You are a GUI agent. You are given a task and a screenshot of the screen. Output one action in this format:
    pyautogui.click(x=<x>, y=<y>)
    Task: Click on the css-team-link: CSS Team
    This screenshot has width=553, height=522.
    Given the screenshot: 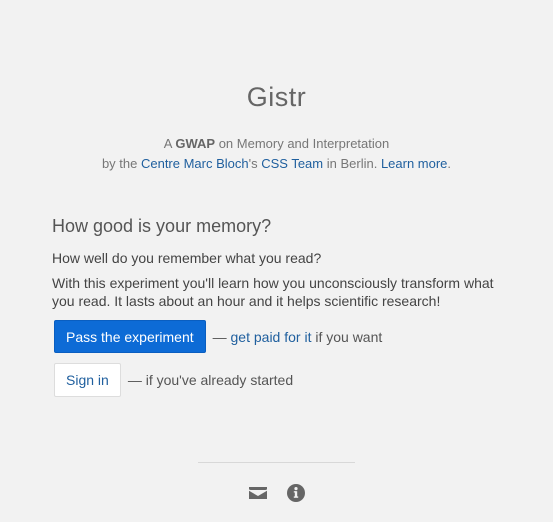 What is the action you would take?
    pyautogui.click(x=292, y=163)
    